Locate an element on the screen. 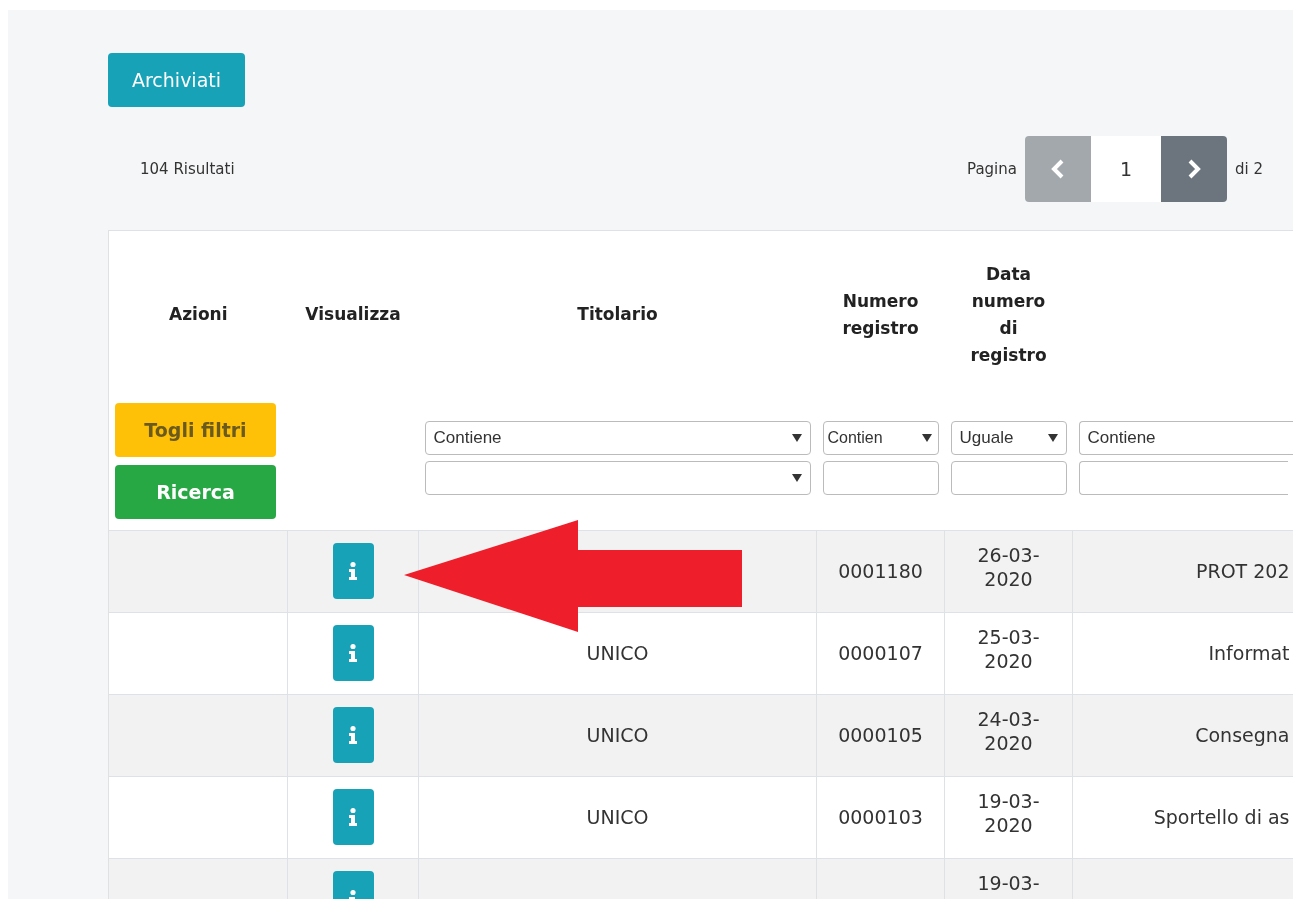  table-cell: Informat is located at coordinates (1249, 653).